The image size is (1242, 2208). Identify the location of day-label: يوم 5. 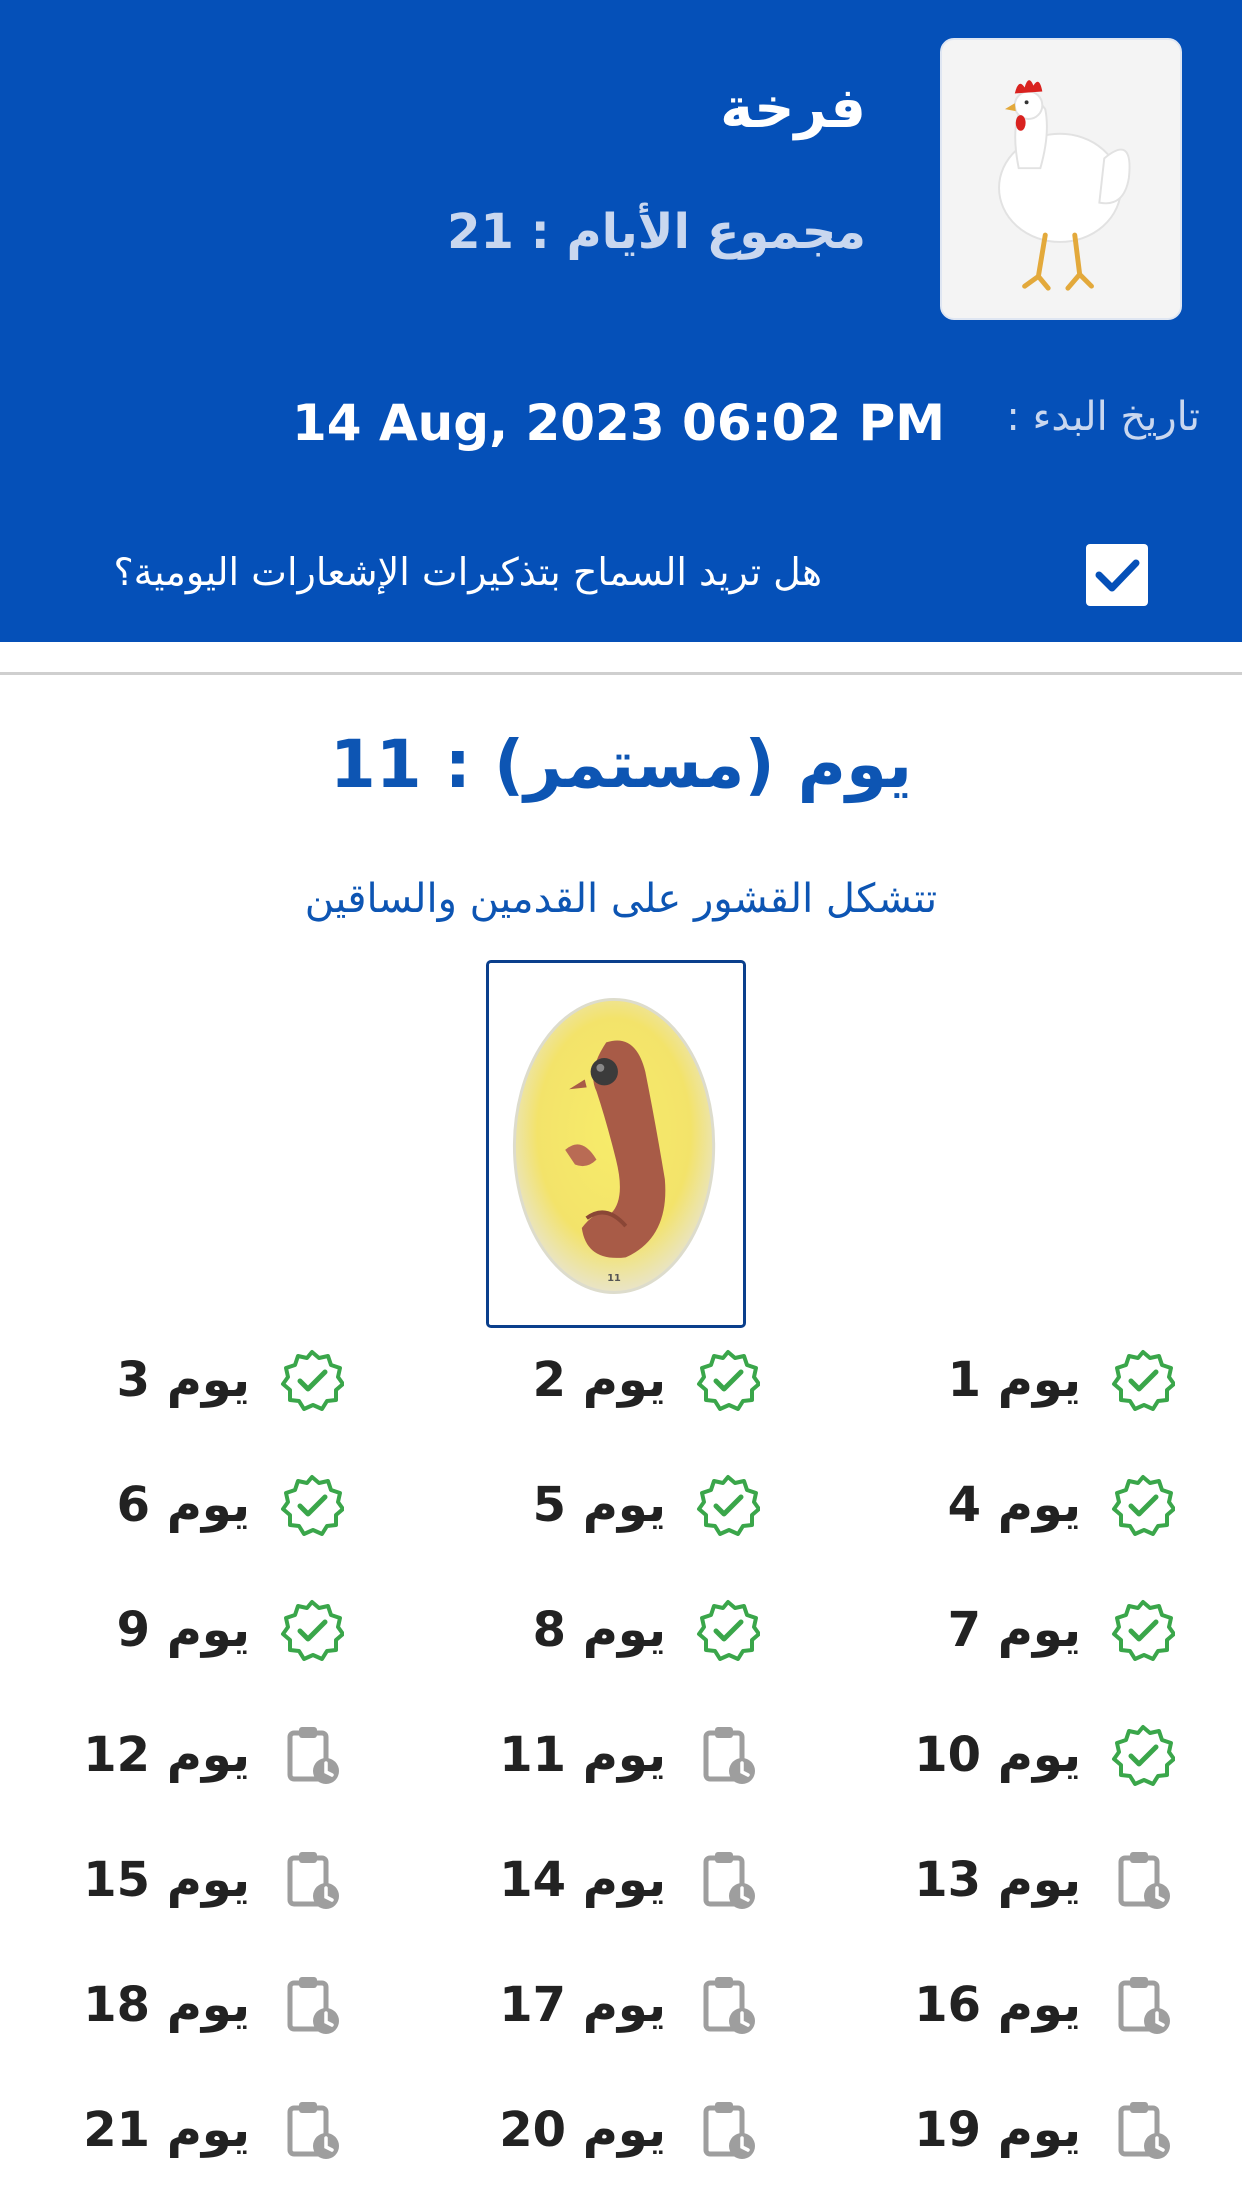
(599, 1505).